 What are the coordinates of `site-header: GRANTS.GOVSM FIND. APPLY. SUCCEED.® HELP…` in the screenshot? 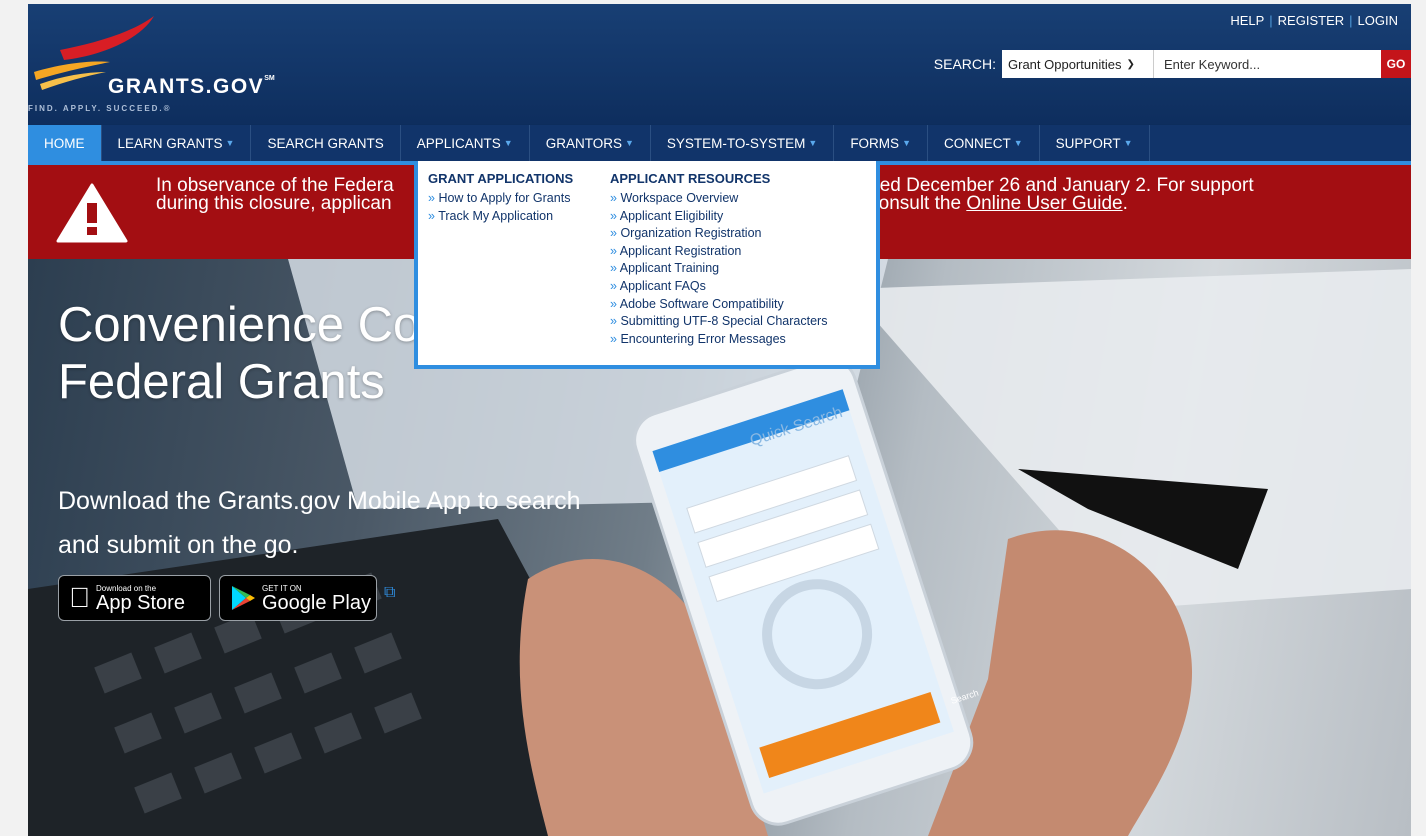 It's located at (719, 64).